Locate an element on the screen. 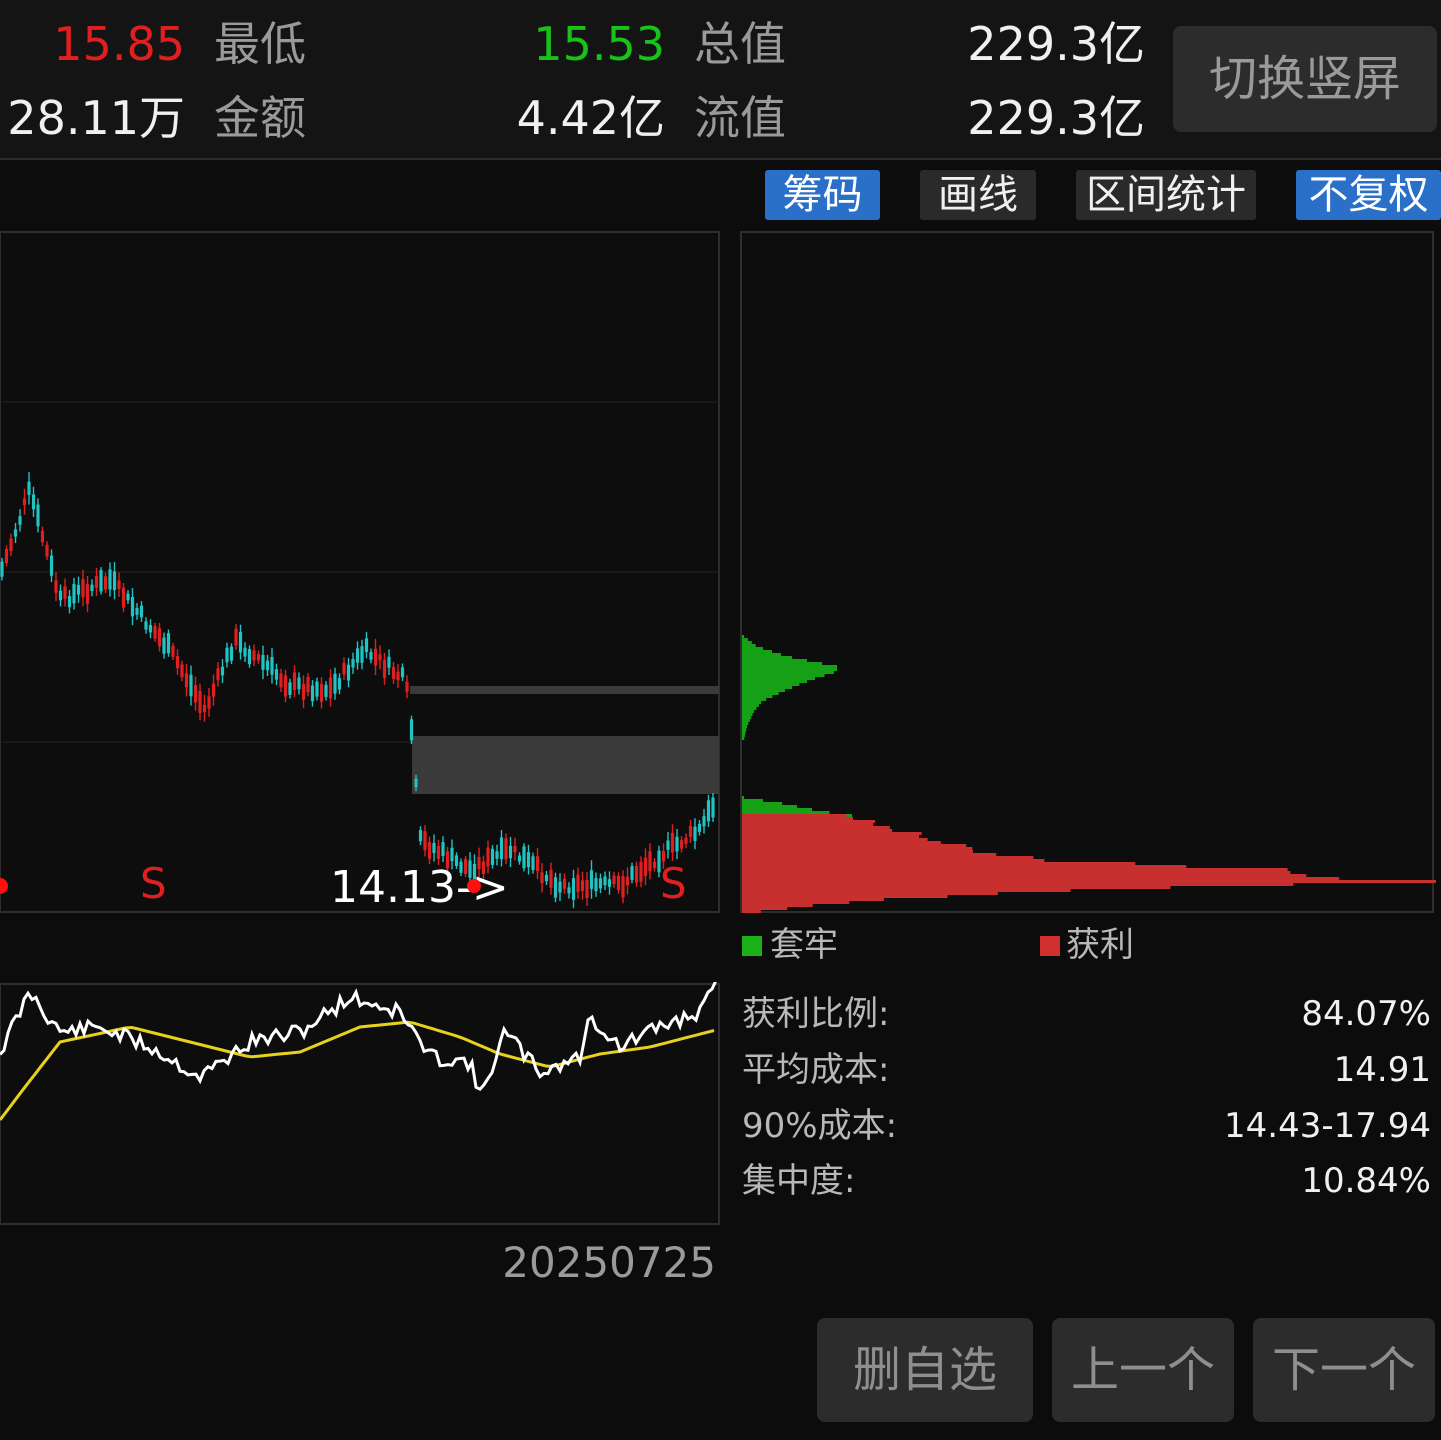  volume-value: 28.11万 is located at coordinates (96, 118).